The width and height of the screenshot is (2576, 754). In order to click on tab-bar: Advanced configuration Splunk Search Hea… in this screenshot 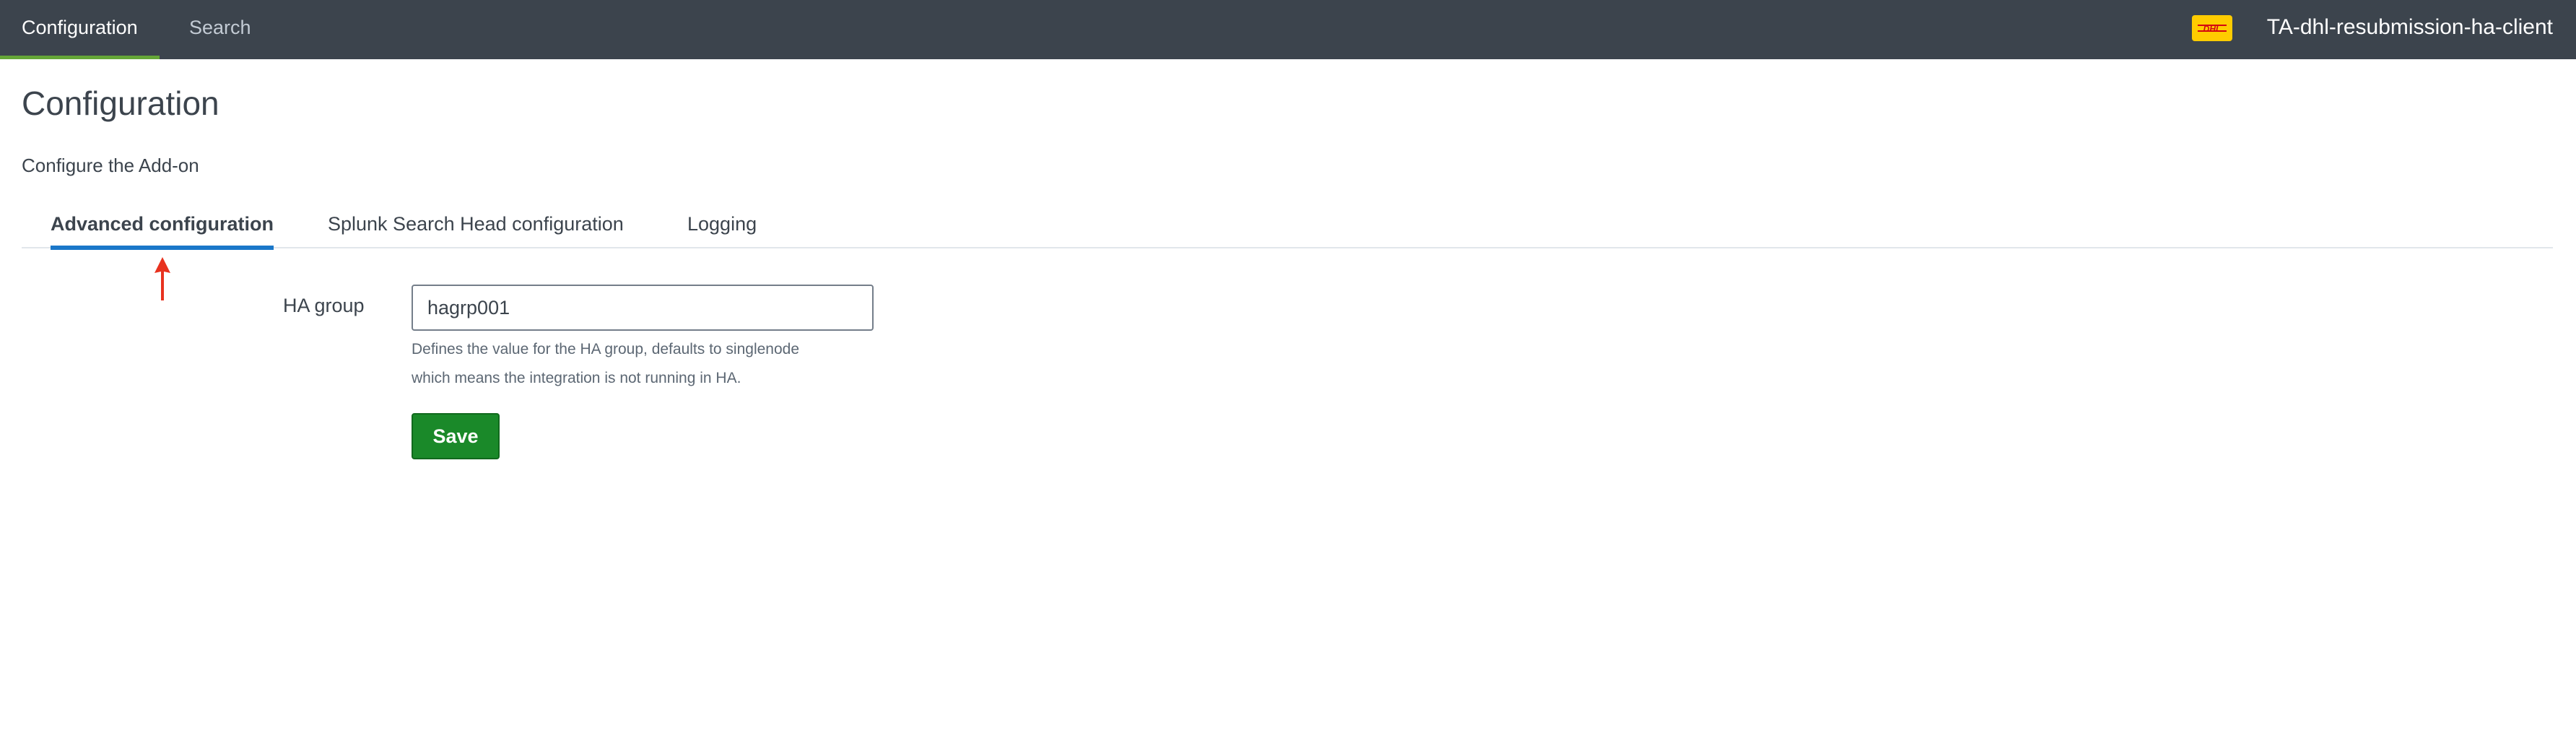, I will do `click(1287, 226)`.